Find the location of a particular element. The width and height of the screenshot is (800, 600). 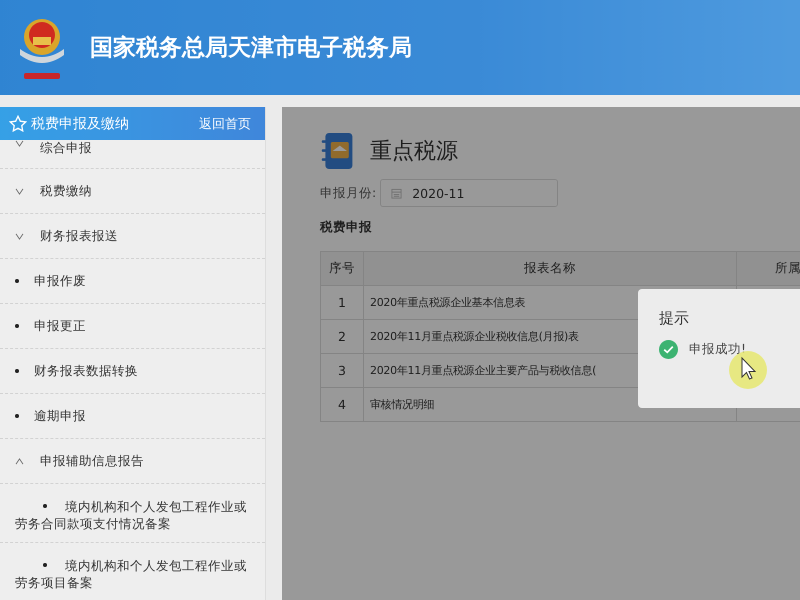

menu-item: 财务报表数据转换 is located at coordinates (132, 371).